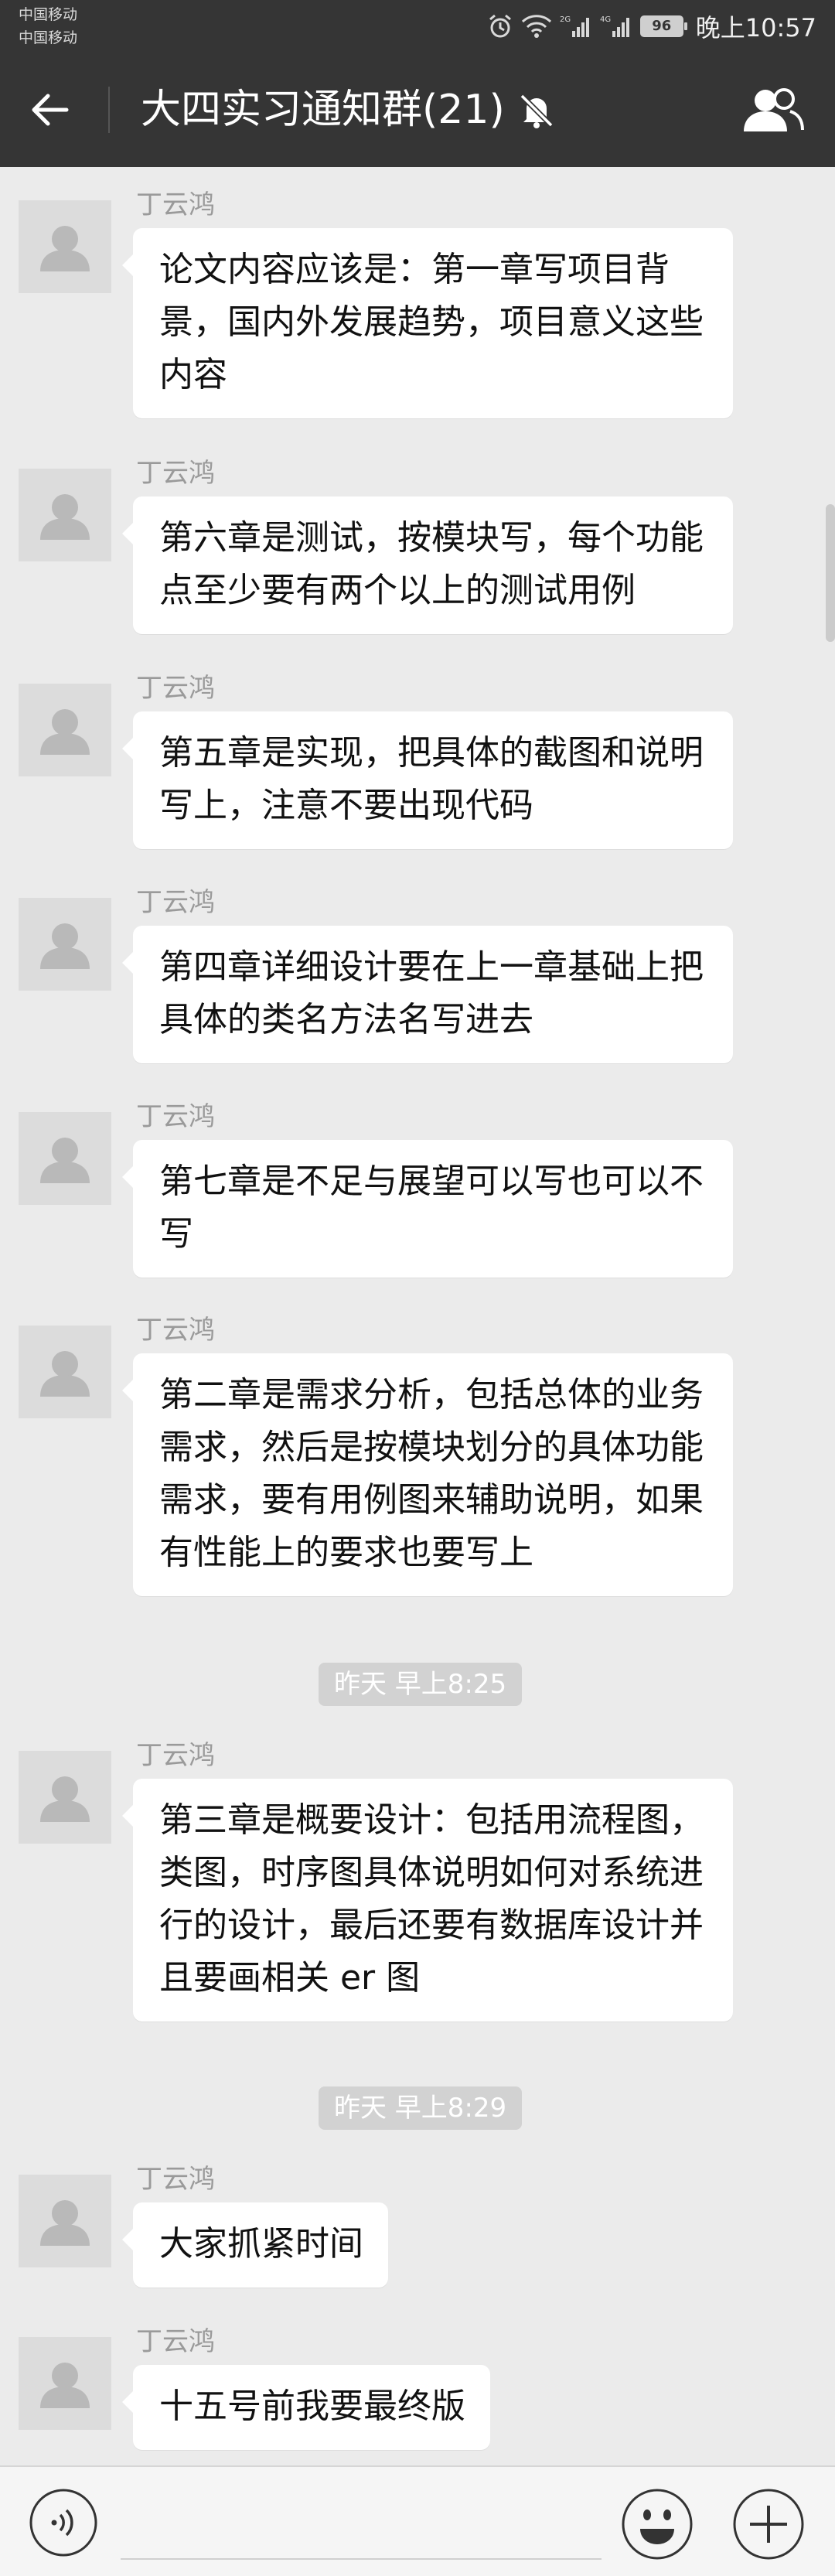 Image resolution: width=835 pixels, height=2576 pixels. Describe the element at coordinates (417, 27) in the screenshot. I see `status-bar: 中国移动 中国移动 2G 4G 96 晚上10:57` at that location.